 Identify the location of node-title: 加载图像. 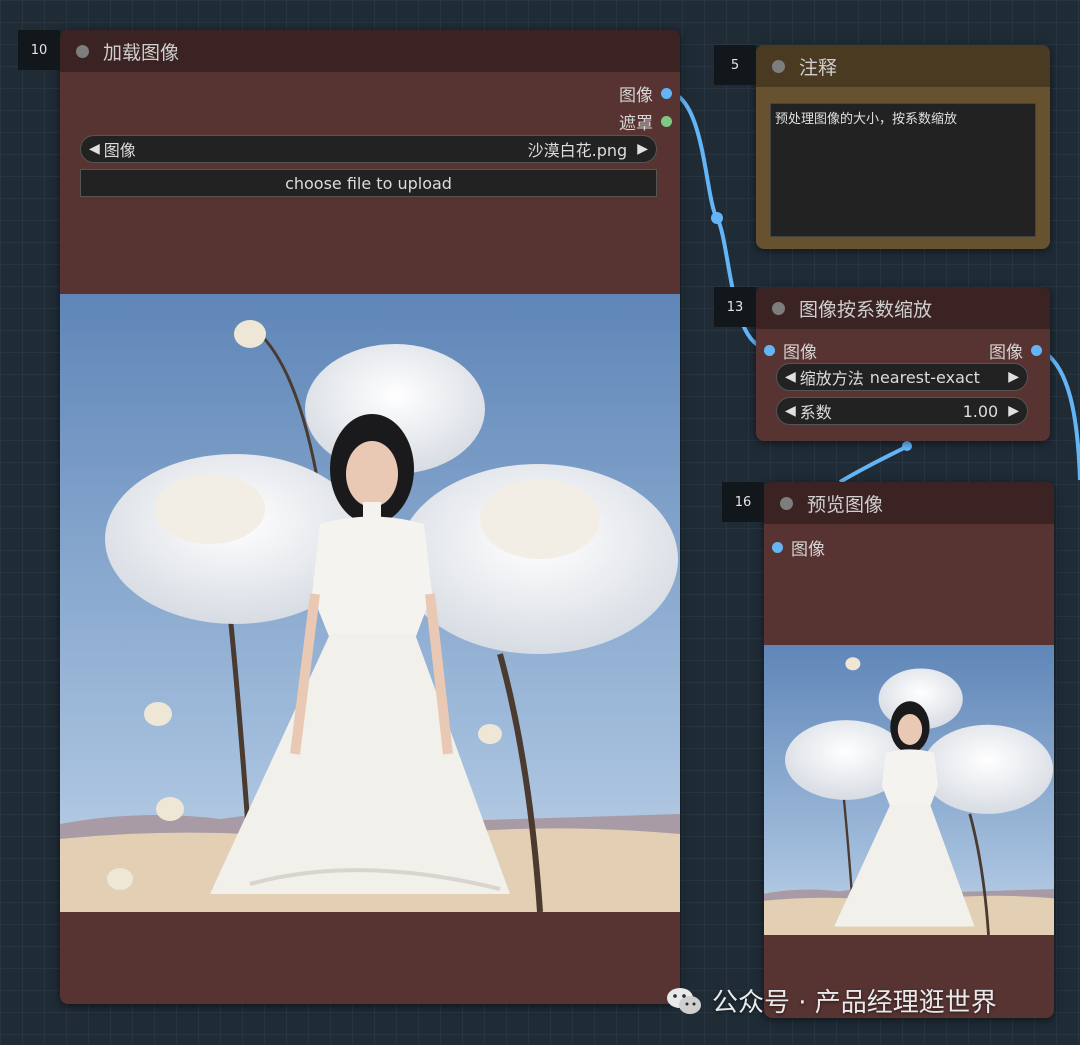
(141, 52).